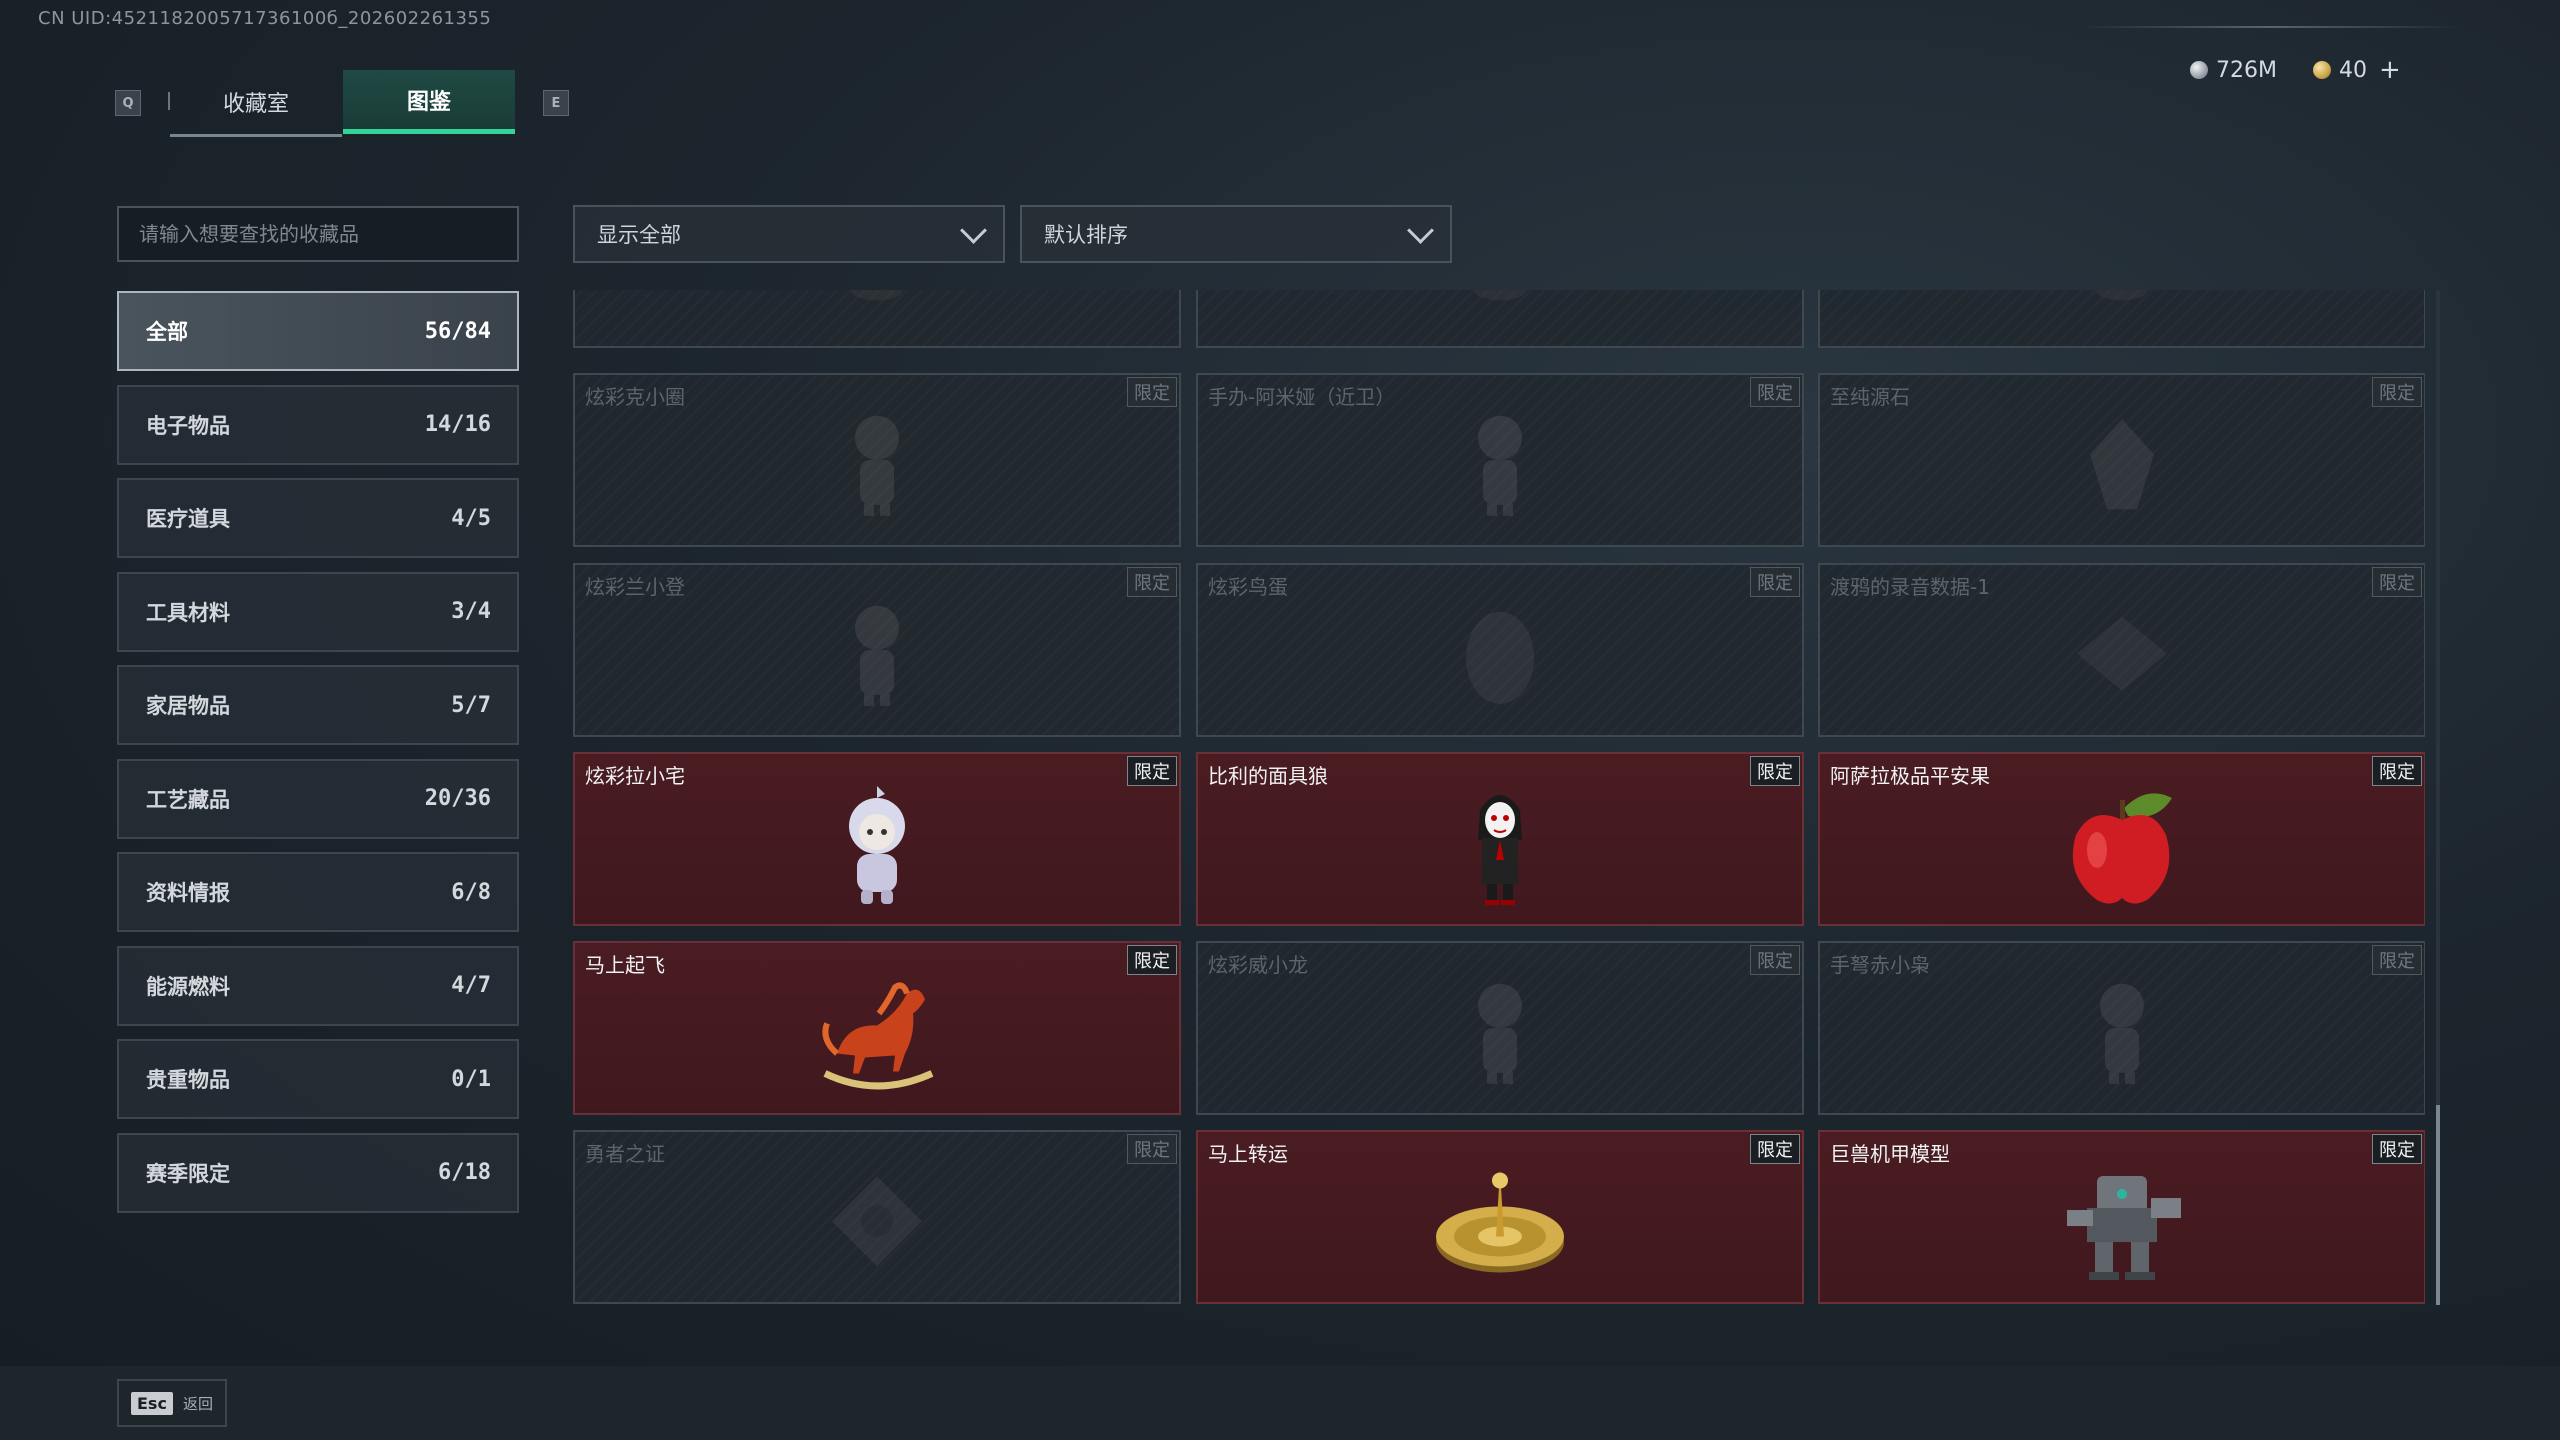  Describe the element at coordinates (1268, 776) in the screenshot. I see `card-name: 比利的面具狼` at that location.